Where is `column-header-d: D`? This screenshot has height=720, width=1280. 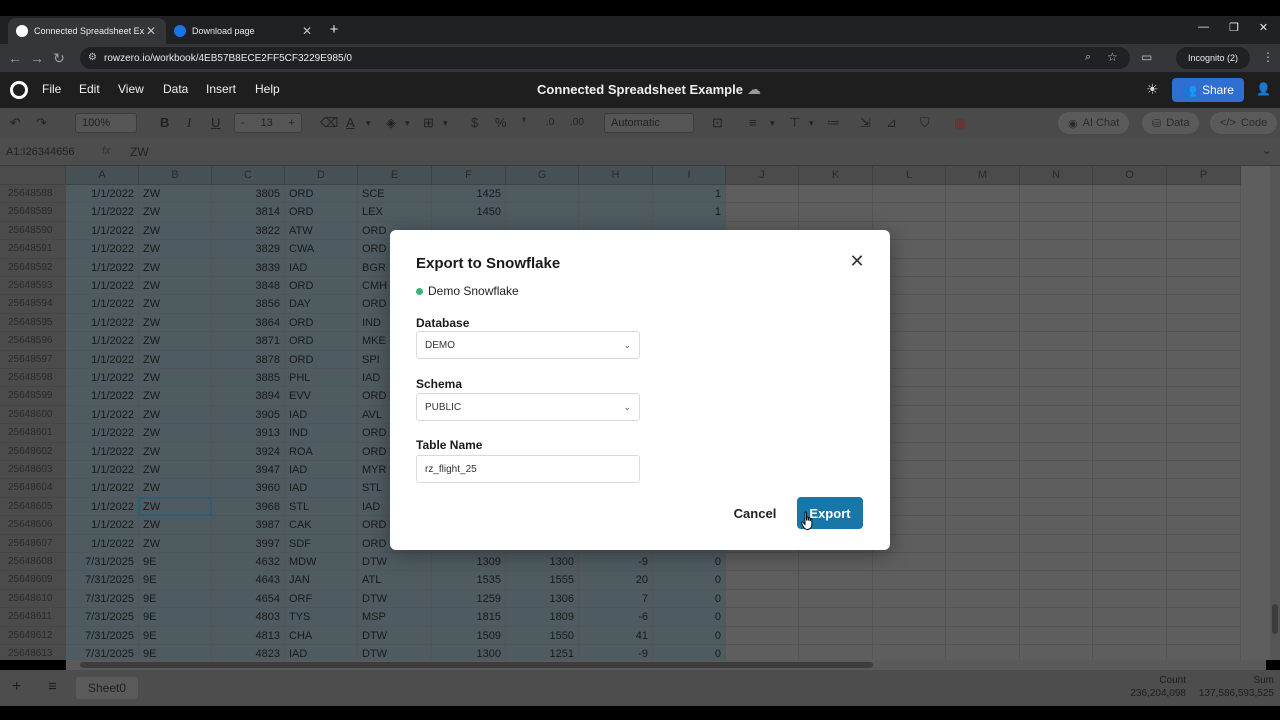 column-header-d: D is located at coordinates (321, 175).